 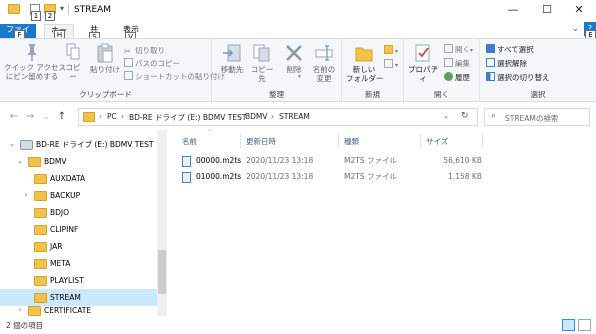 I want to click on tree-item-label: BDMV, so click(x=55, y=161).